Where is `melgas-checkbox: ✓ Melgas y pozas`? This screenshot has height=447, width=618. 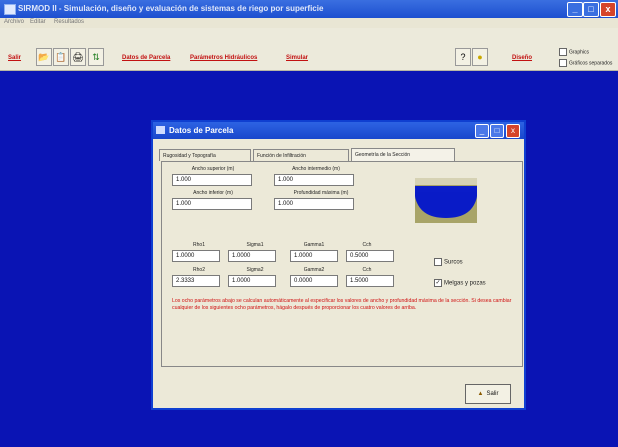
melgas-checkbox: ✓ Melgas y pozas is located at coordinates (460, 283).